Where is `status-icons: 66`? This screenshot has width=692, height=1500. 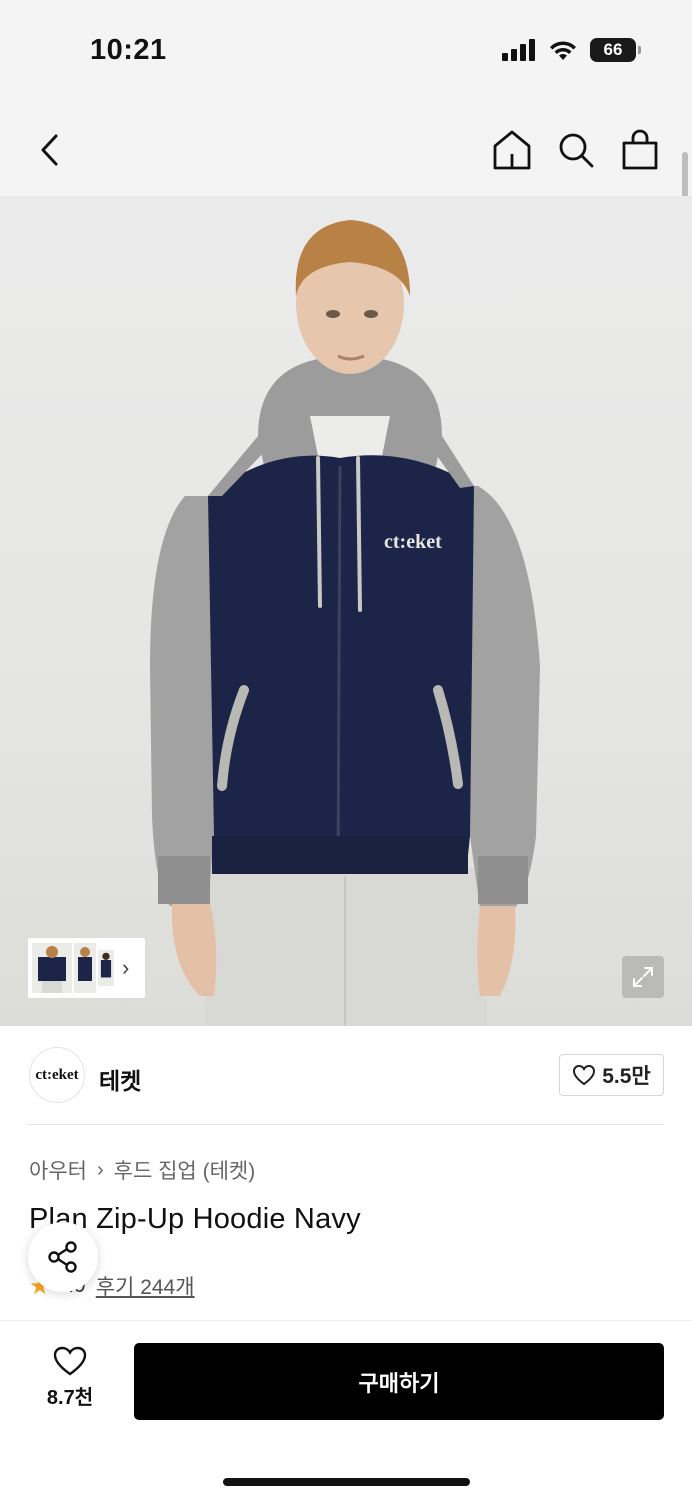
status-icons: 66 is located at coordinates (571, 50).